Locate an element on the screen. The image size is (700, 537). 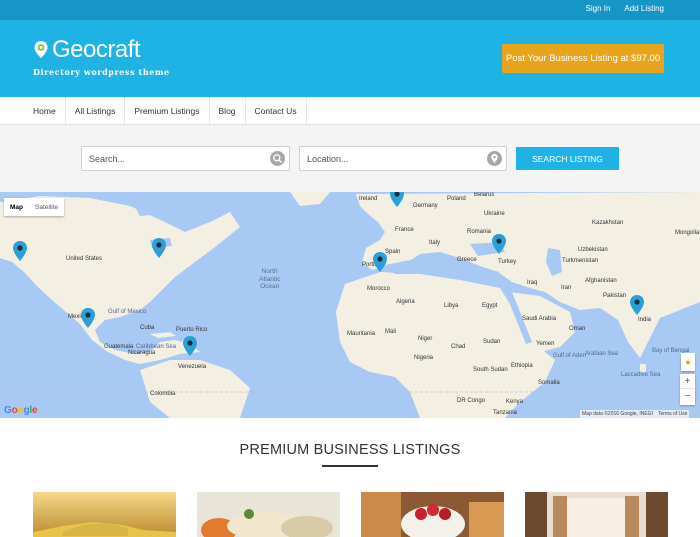
map-label: Pakistan is located at coordinates (615, 296).